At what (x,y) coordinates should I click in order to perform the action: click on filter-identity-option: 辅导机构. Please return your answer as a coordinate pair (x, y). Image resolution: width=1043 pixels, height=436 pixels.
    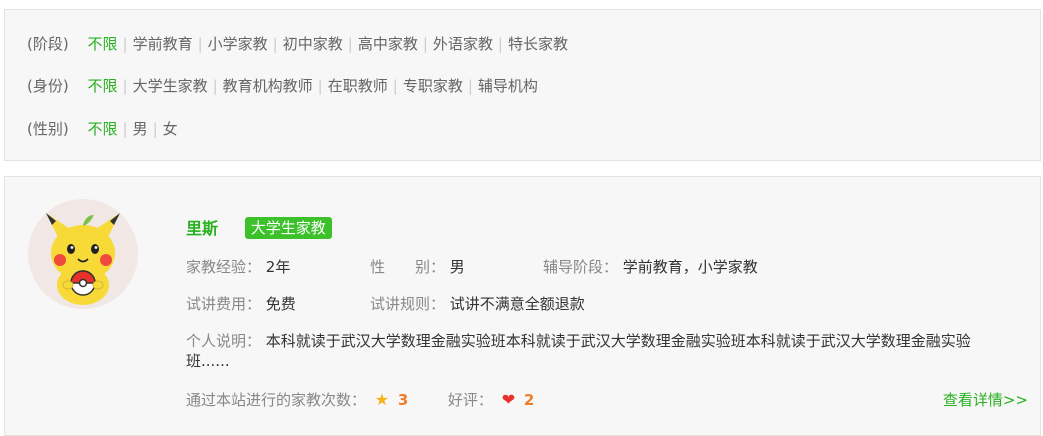
    Looking at the image, I should click on (508, 86).